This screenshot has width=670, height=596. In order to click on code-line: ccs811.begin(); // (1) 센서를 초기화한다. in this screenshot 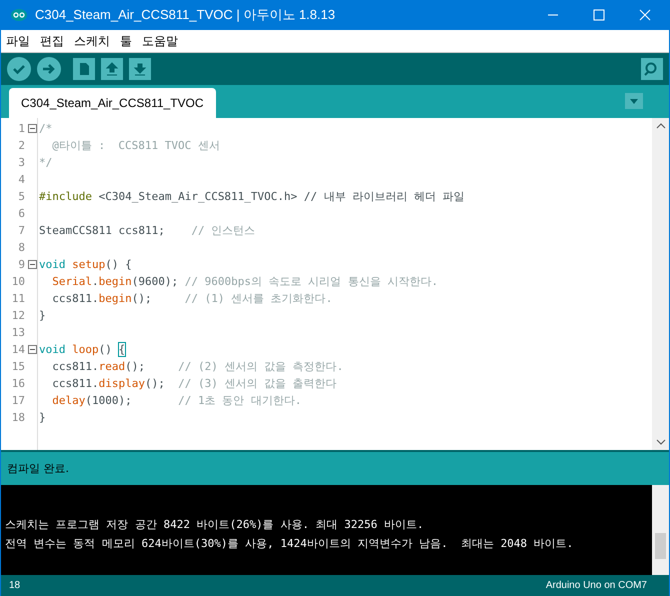, I will do `click(191, 298)`.